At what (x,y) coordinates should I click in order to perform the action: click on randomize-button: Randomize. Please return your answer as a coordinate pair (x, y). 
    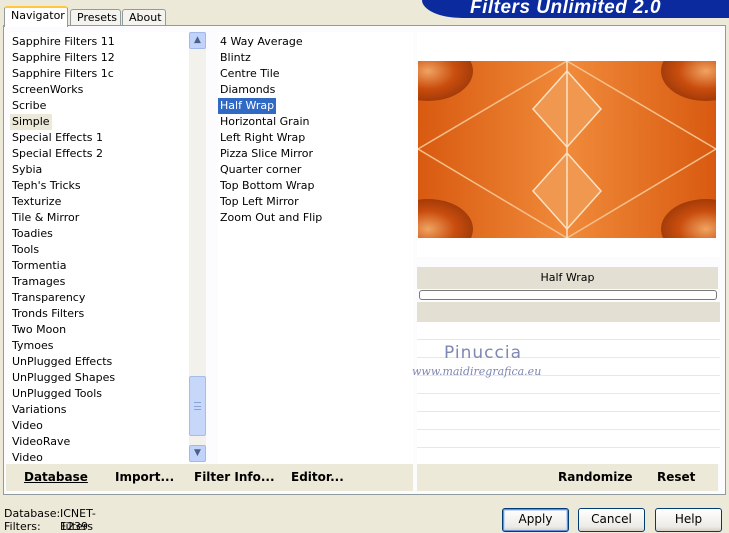
    Looking at the image, I should click on (595, 477).